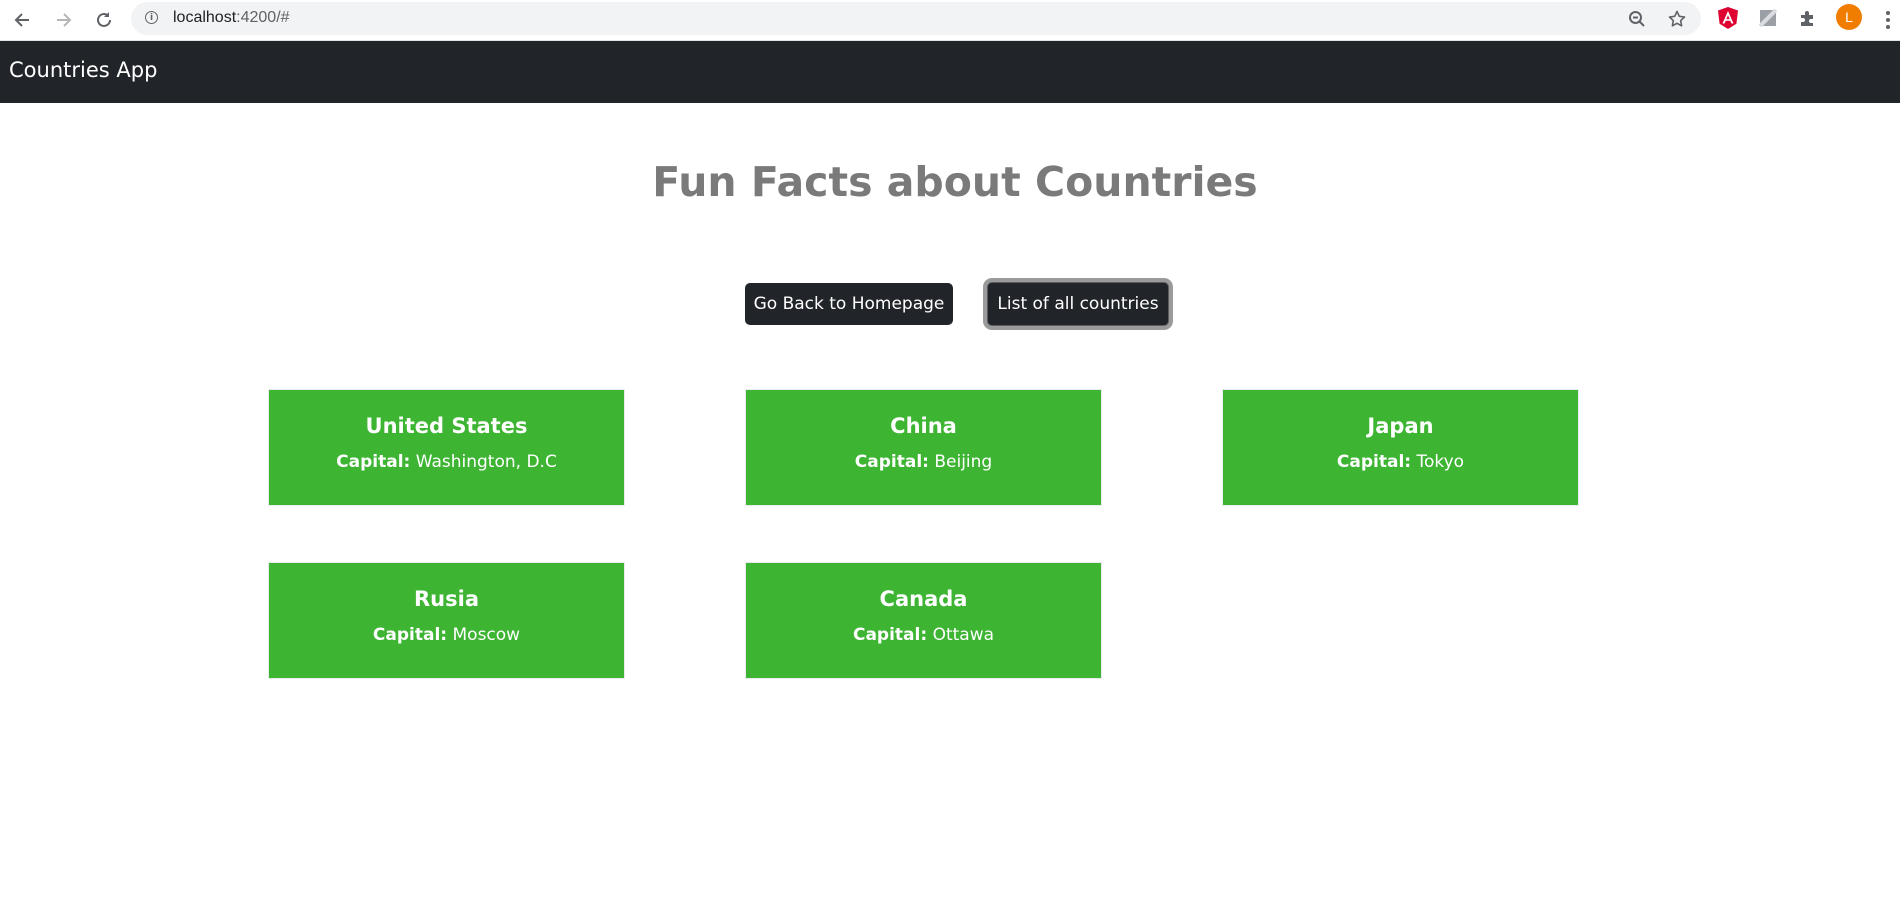 The width and height of the screenshot is (1900, 923). Describe the element at coordinates (1677, 19) in the screenshot. I see `star-icon` at that location.